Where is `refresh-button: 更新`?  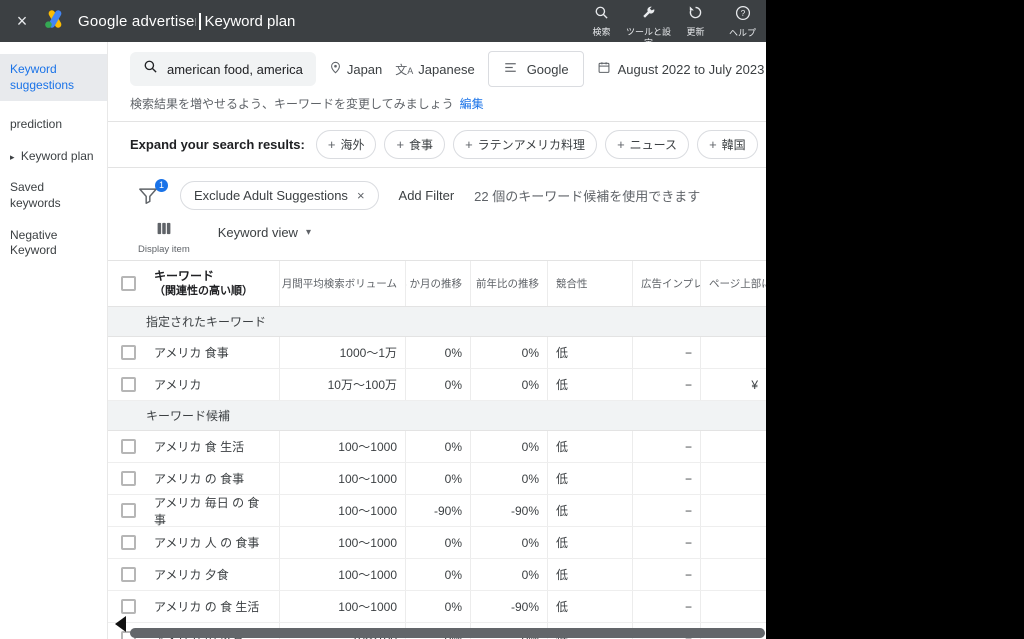
refresh-button: 更新 is located at coordinates (695, 21).